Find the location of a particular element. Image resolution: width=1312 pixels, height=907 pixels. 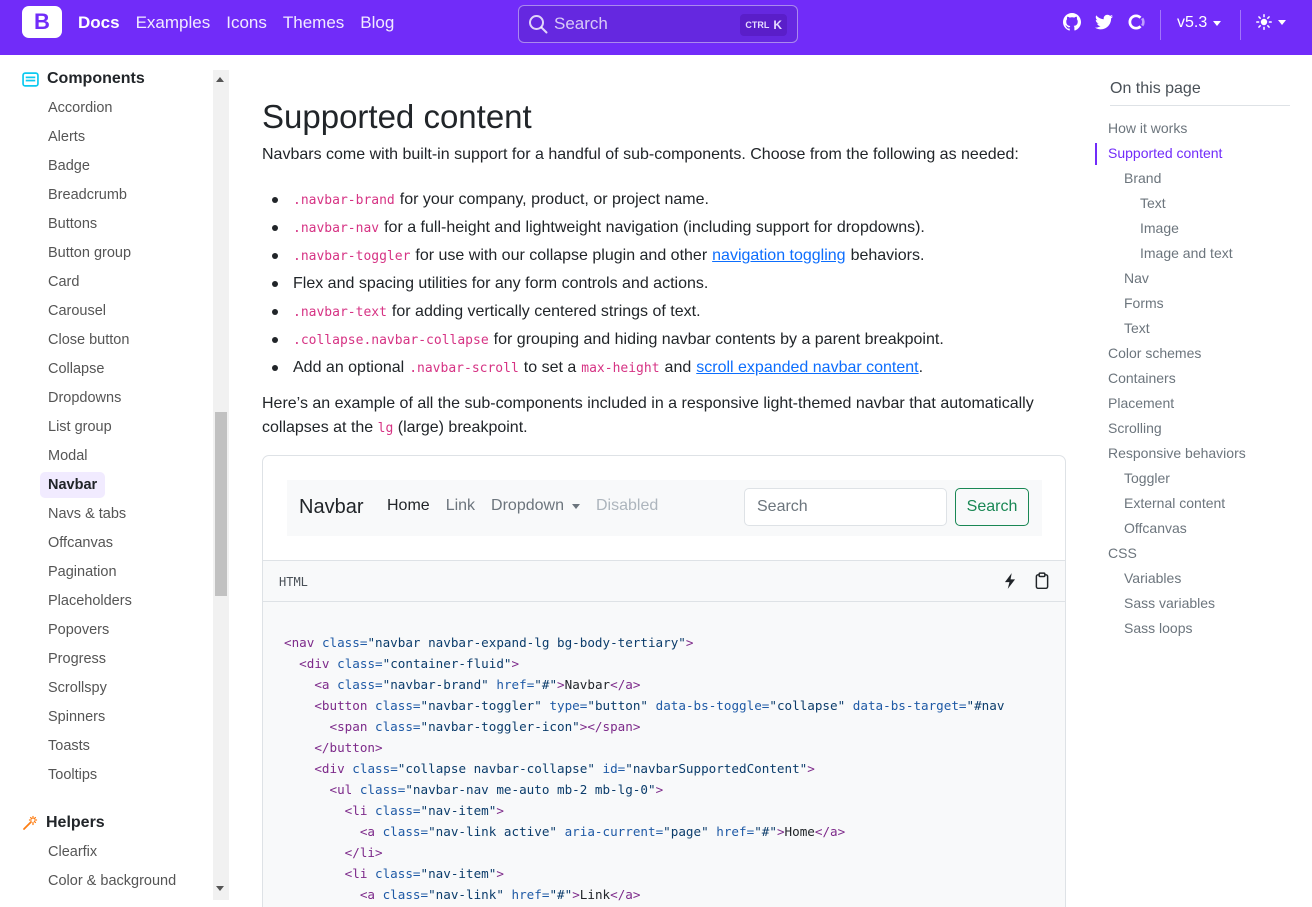

magic-wand-icon is located at coordinates (30, 822).